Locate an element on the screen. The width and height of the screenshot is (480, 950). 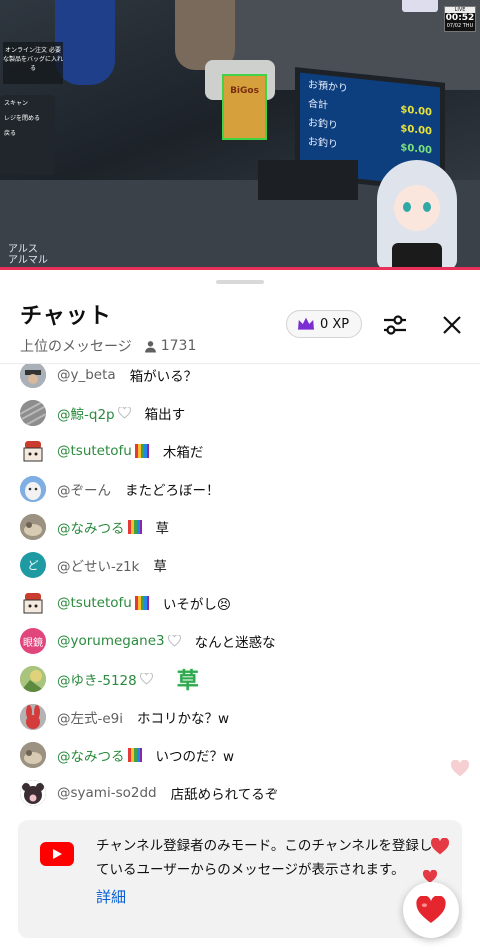
chat-message: @ゆき-5128 草 is located at coordinates (240, 679).